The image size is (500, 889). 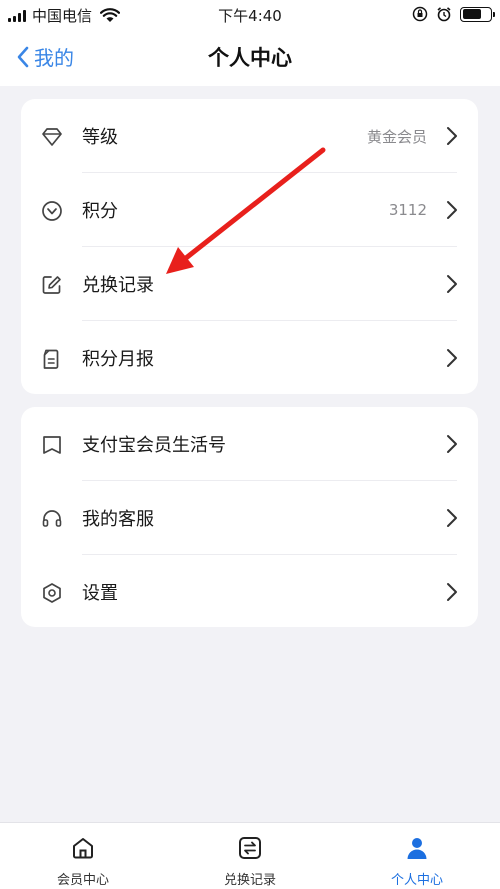 I want to click on tab-bar: 会员中心 兑换记录 个人中心, so click(x=250, y=855).